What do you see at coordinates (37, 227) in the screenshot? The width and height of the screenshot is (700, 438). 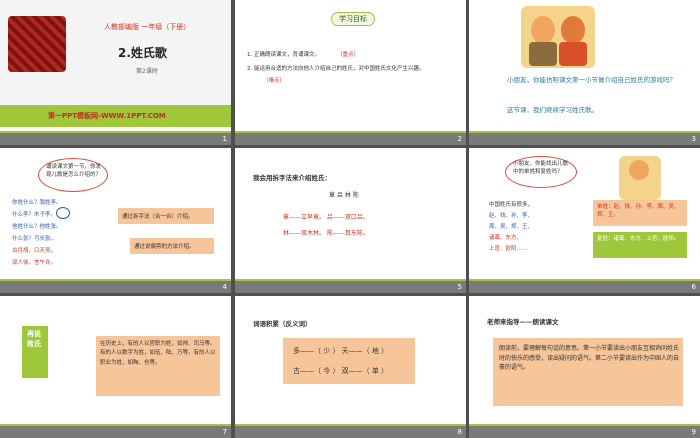 I see `poem-line-3: 他姓什么？他姓张。` at bounding box center [37, 227].